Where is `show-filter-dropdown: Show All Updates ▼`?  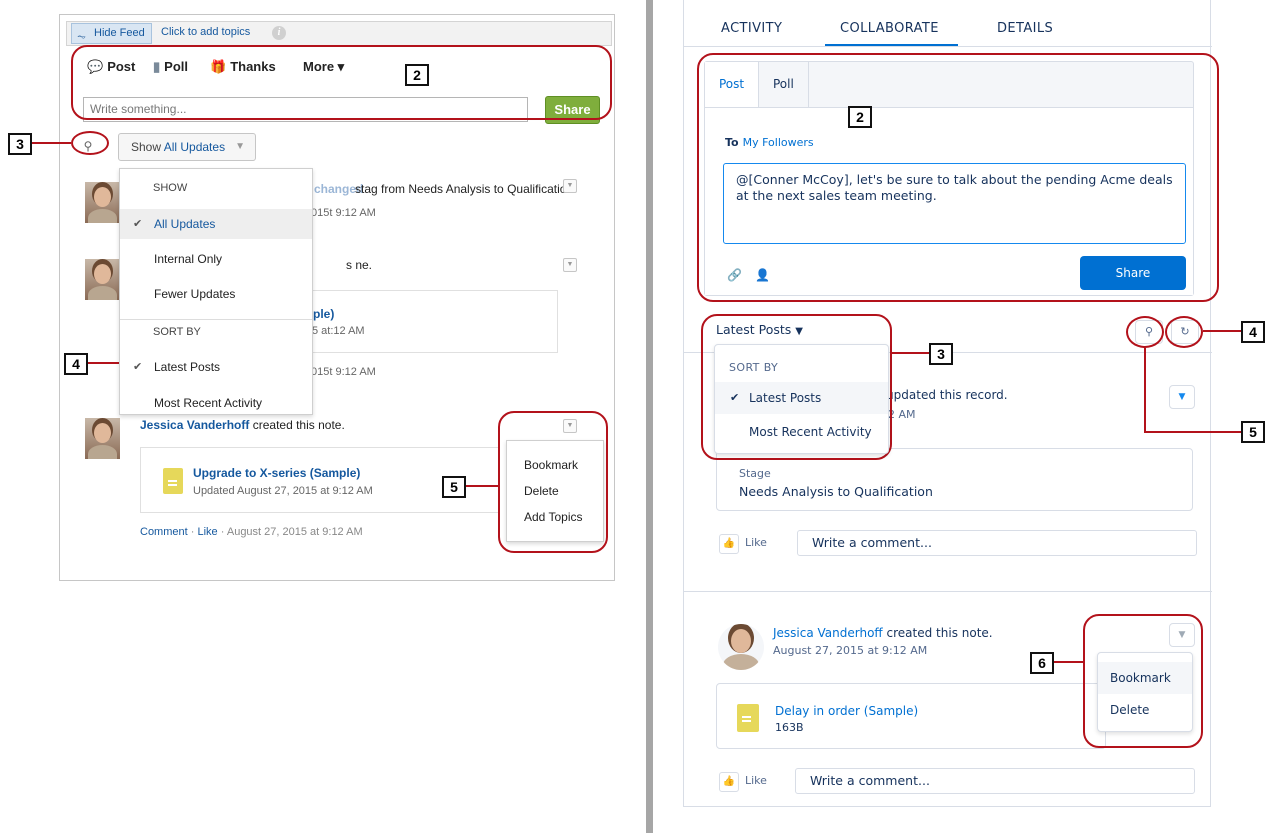 show-filter-dropdown: Show All Updates ▼ is located at coordinates (187, 147).